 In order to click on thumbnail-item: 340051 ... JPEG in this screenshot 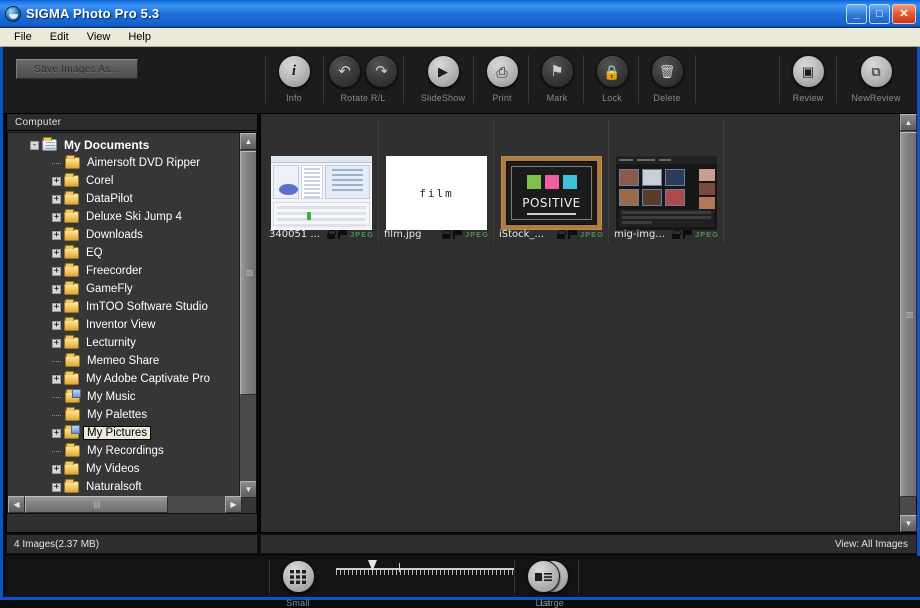, I will do `click(322, 182)`.